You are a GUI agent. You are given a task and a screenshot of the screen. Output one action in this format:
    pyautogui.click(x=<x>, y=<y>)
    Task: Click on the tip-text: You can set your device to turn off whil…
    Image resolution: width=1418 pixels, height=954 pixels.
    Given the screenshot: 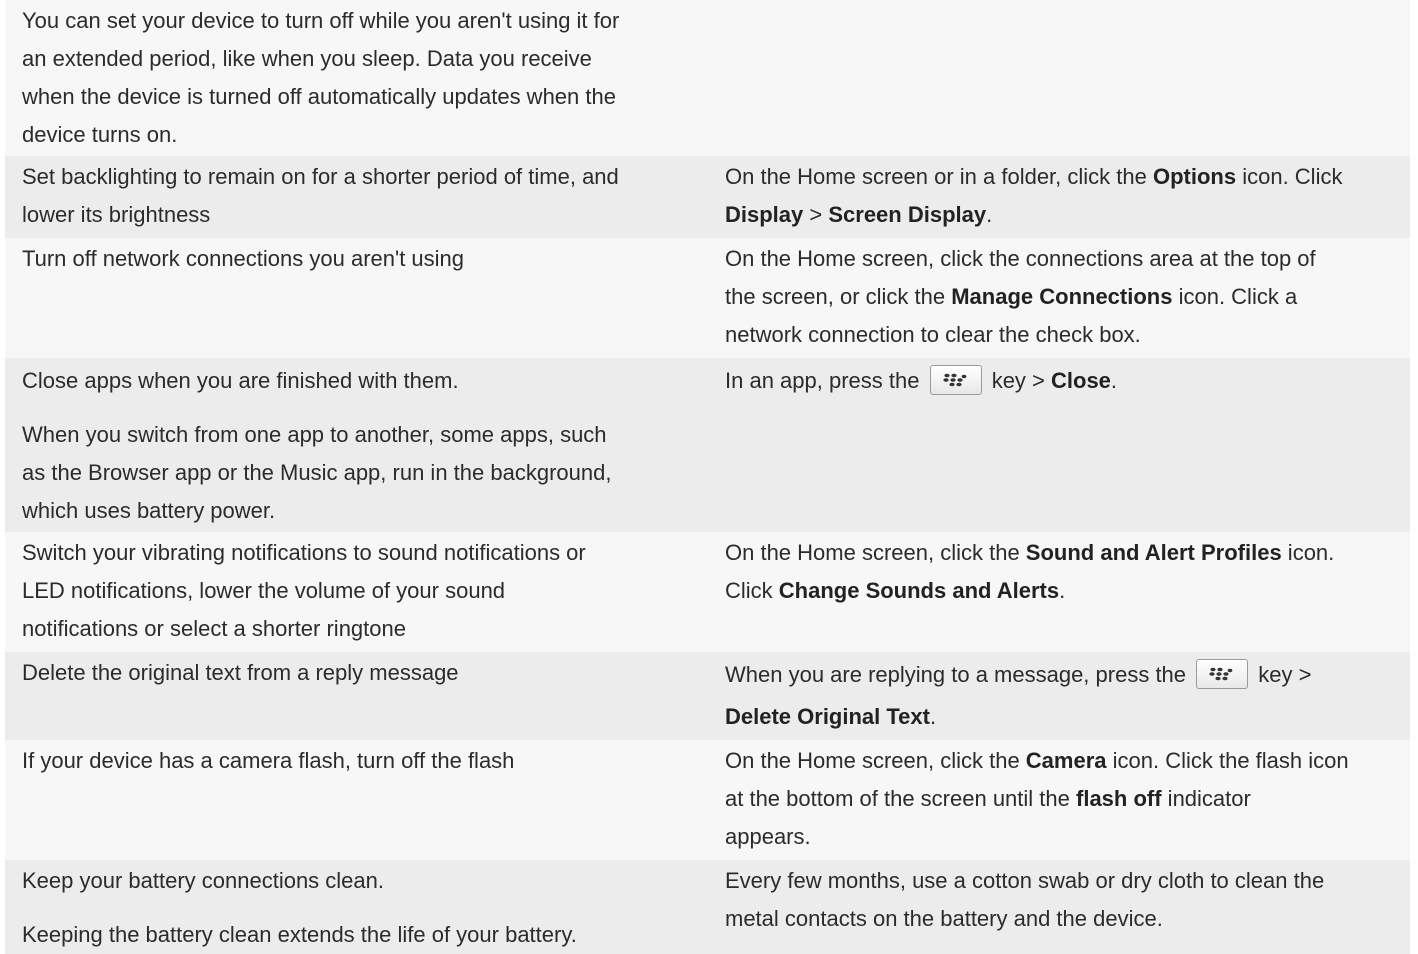 What is the action you would take?
    pyautogui.click(x=321, y=20)
    